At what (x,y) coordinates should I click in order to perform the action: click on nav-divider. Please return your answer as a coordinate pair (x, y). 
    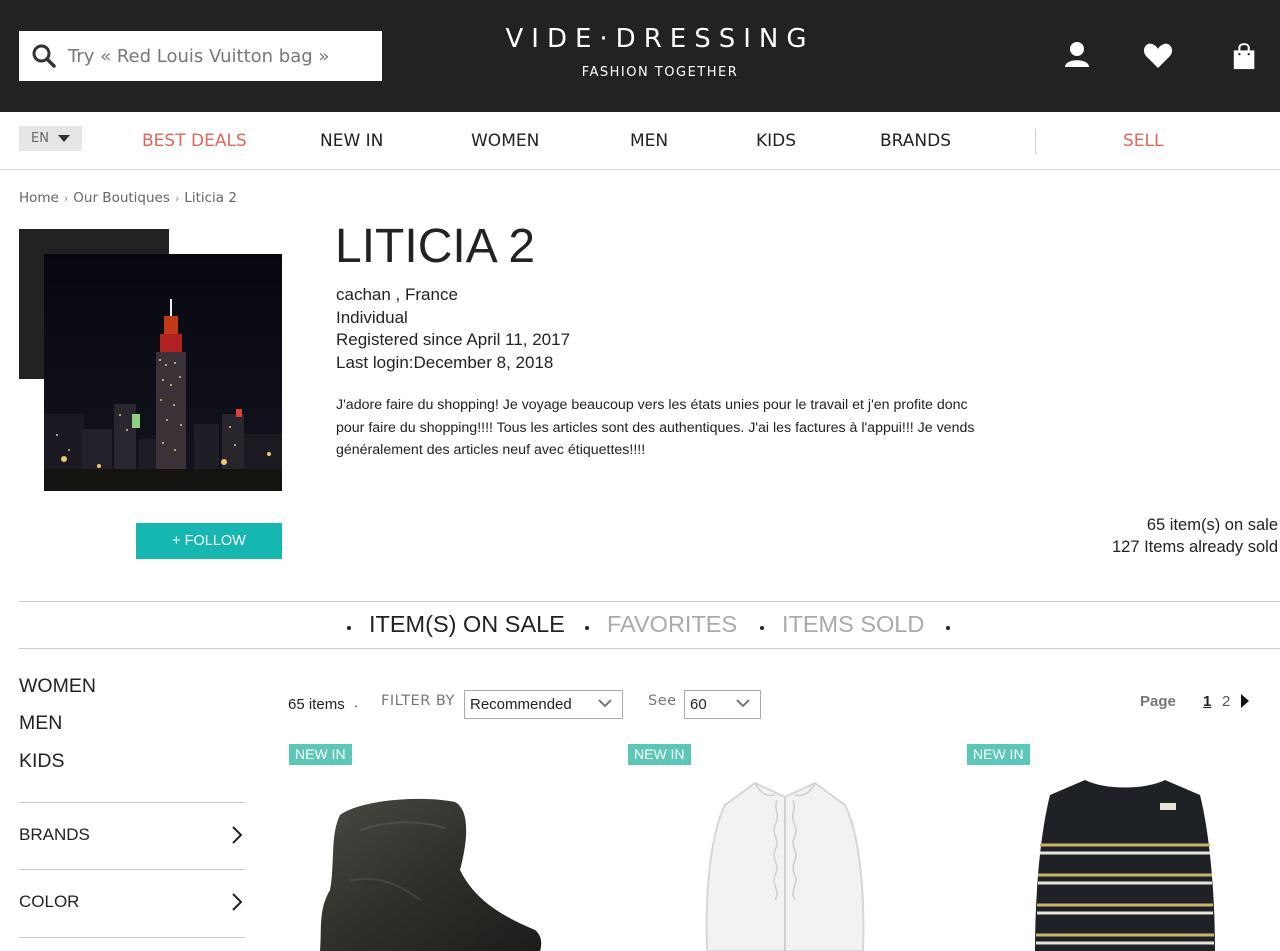
    Looking at the image, I should click on (1035, 141).